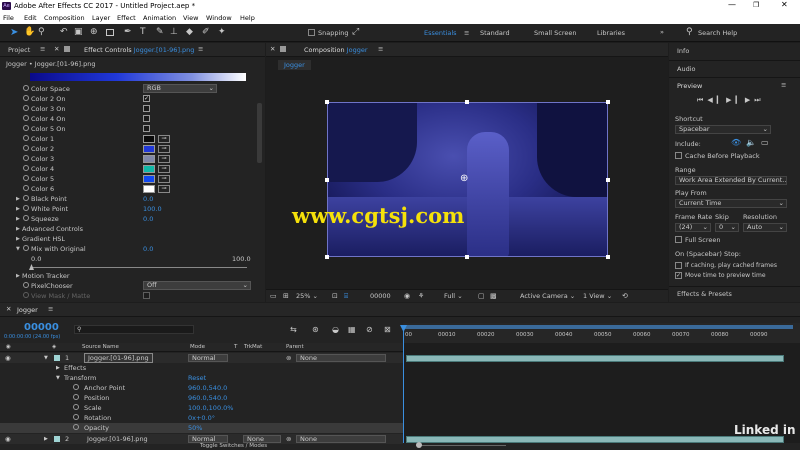 This screenshot has width=800, height=450. What do you see at coordinates (41, 32) in the screenshot?
I see `zoom-tool-icon: ⚲` at bounding box center [41, 32].